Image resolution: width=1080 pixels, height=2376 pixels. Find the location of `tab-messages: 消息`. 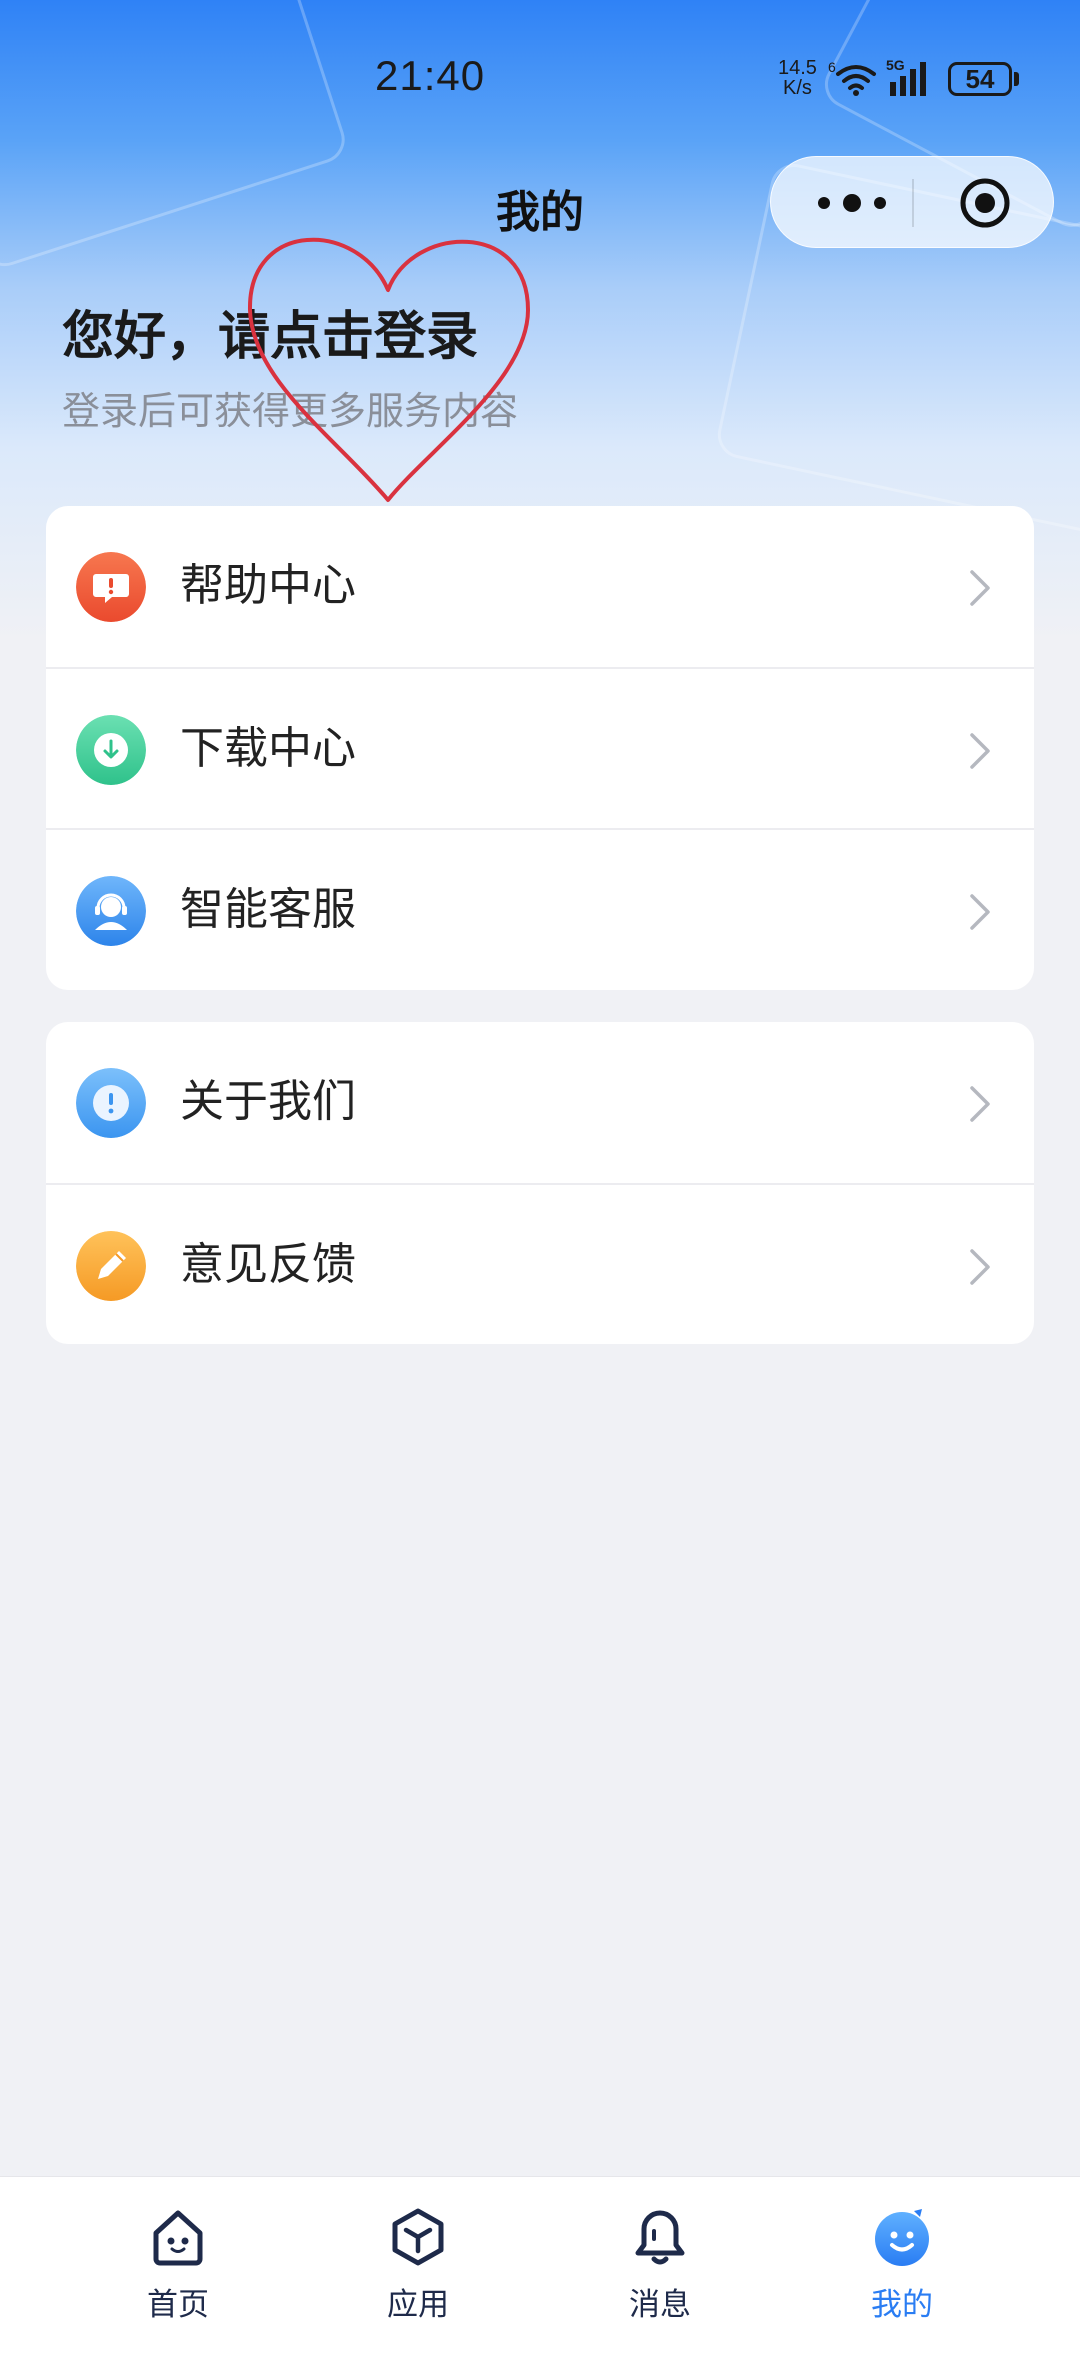

tab-messages: 消息 is located at coordinates (660, 2275).